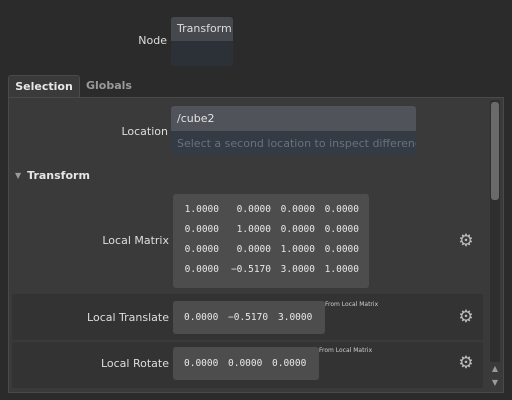 The height and width of the screenshot is (400, 512). I want to click on arrow-down-icon: ▼, so click(495, 383).